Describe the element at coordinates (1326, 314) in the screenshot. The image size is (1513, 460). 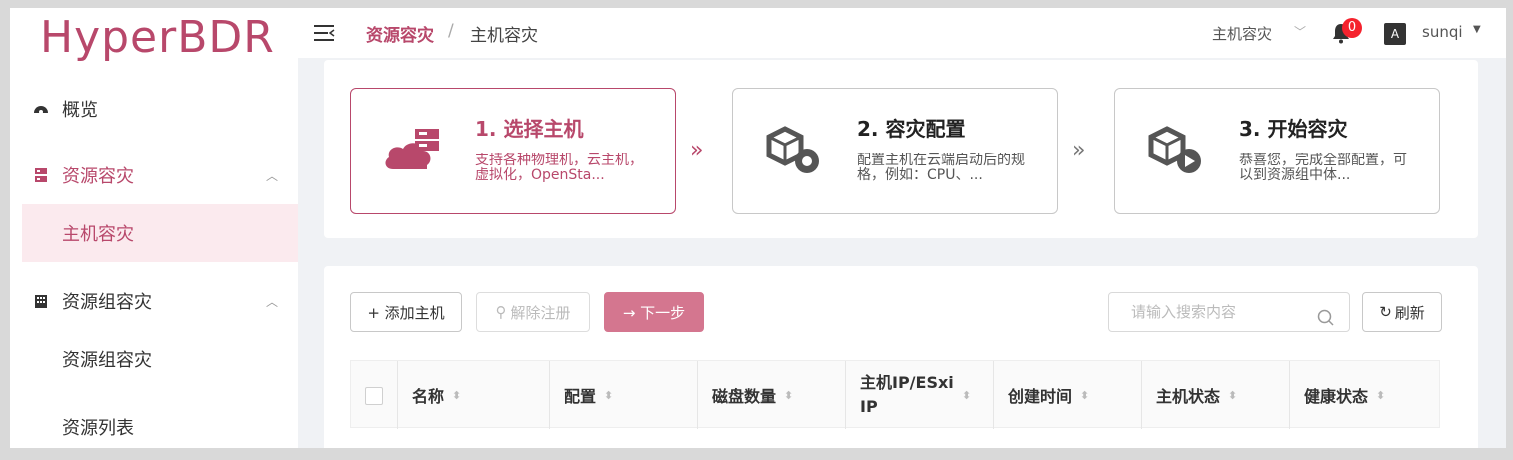
I see `search-icon` at that location.